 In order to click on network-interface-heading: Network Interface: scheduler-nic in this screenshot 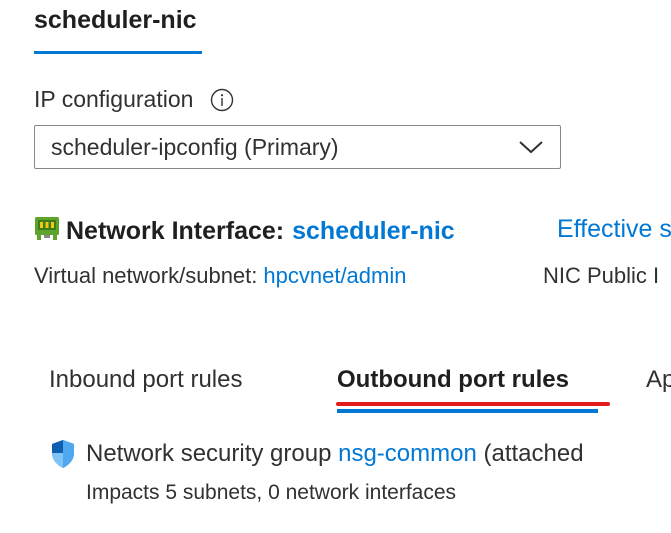, I will do `click(244, 231)`.